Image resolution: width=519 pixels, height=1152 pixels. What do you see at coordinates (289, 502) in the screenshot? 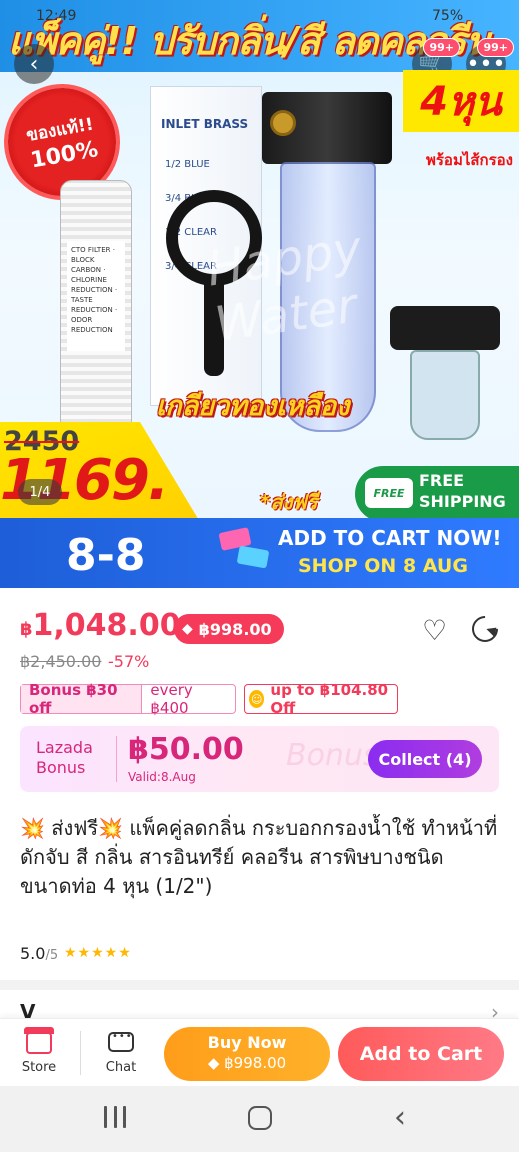
I see `free-shipping-thai: *ส่งฟรี` at bounding box center [289, 502].